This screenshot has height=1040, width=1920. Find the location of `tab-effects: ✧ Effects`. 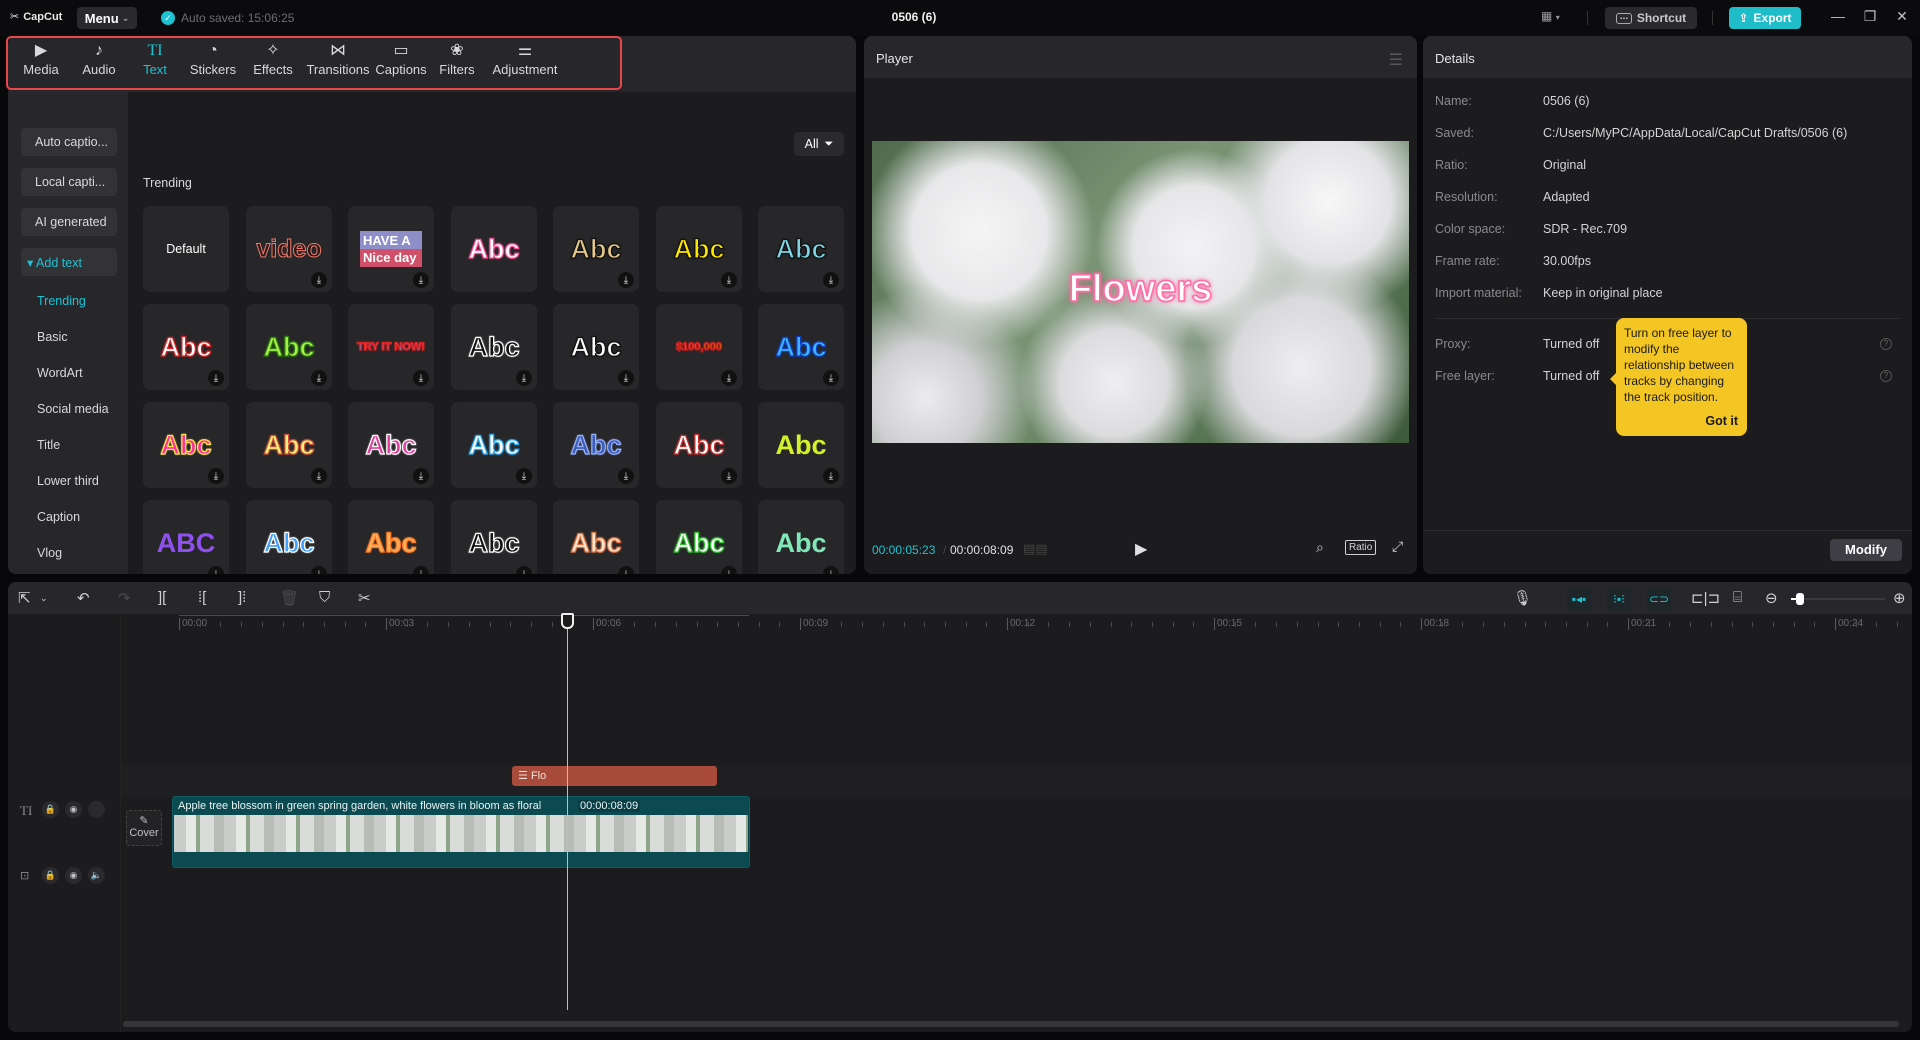

tab-effects: ✧ Effects is located at coordinates (273, 64).